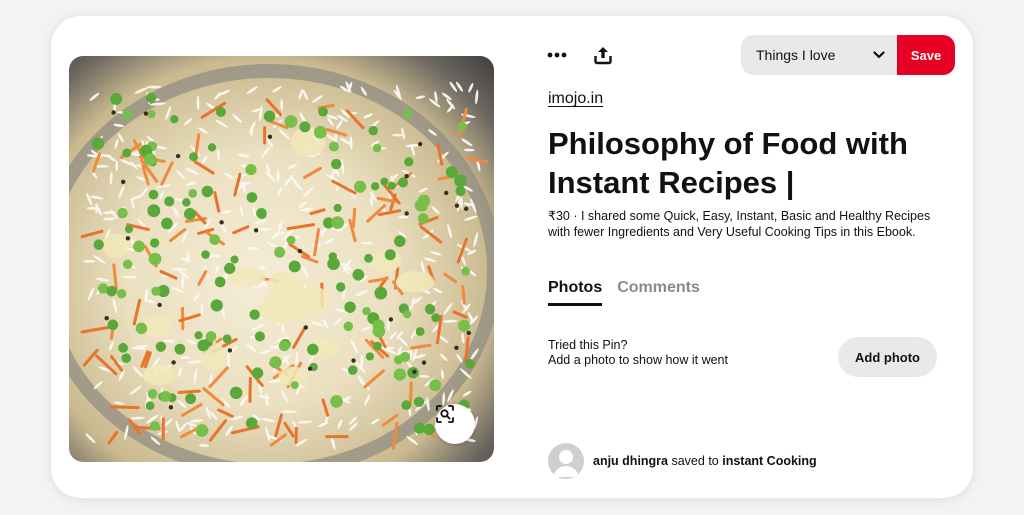 This screenshot has height=515, width=1024. I want to click on ellipsis-icon, so click(557, 55).